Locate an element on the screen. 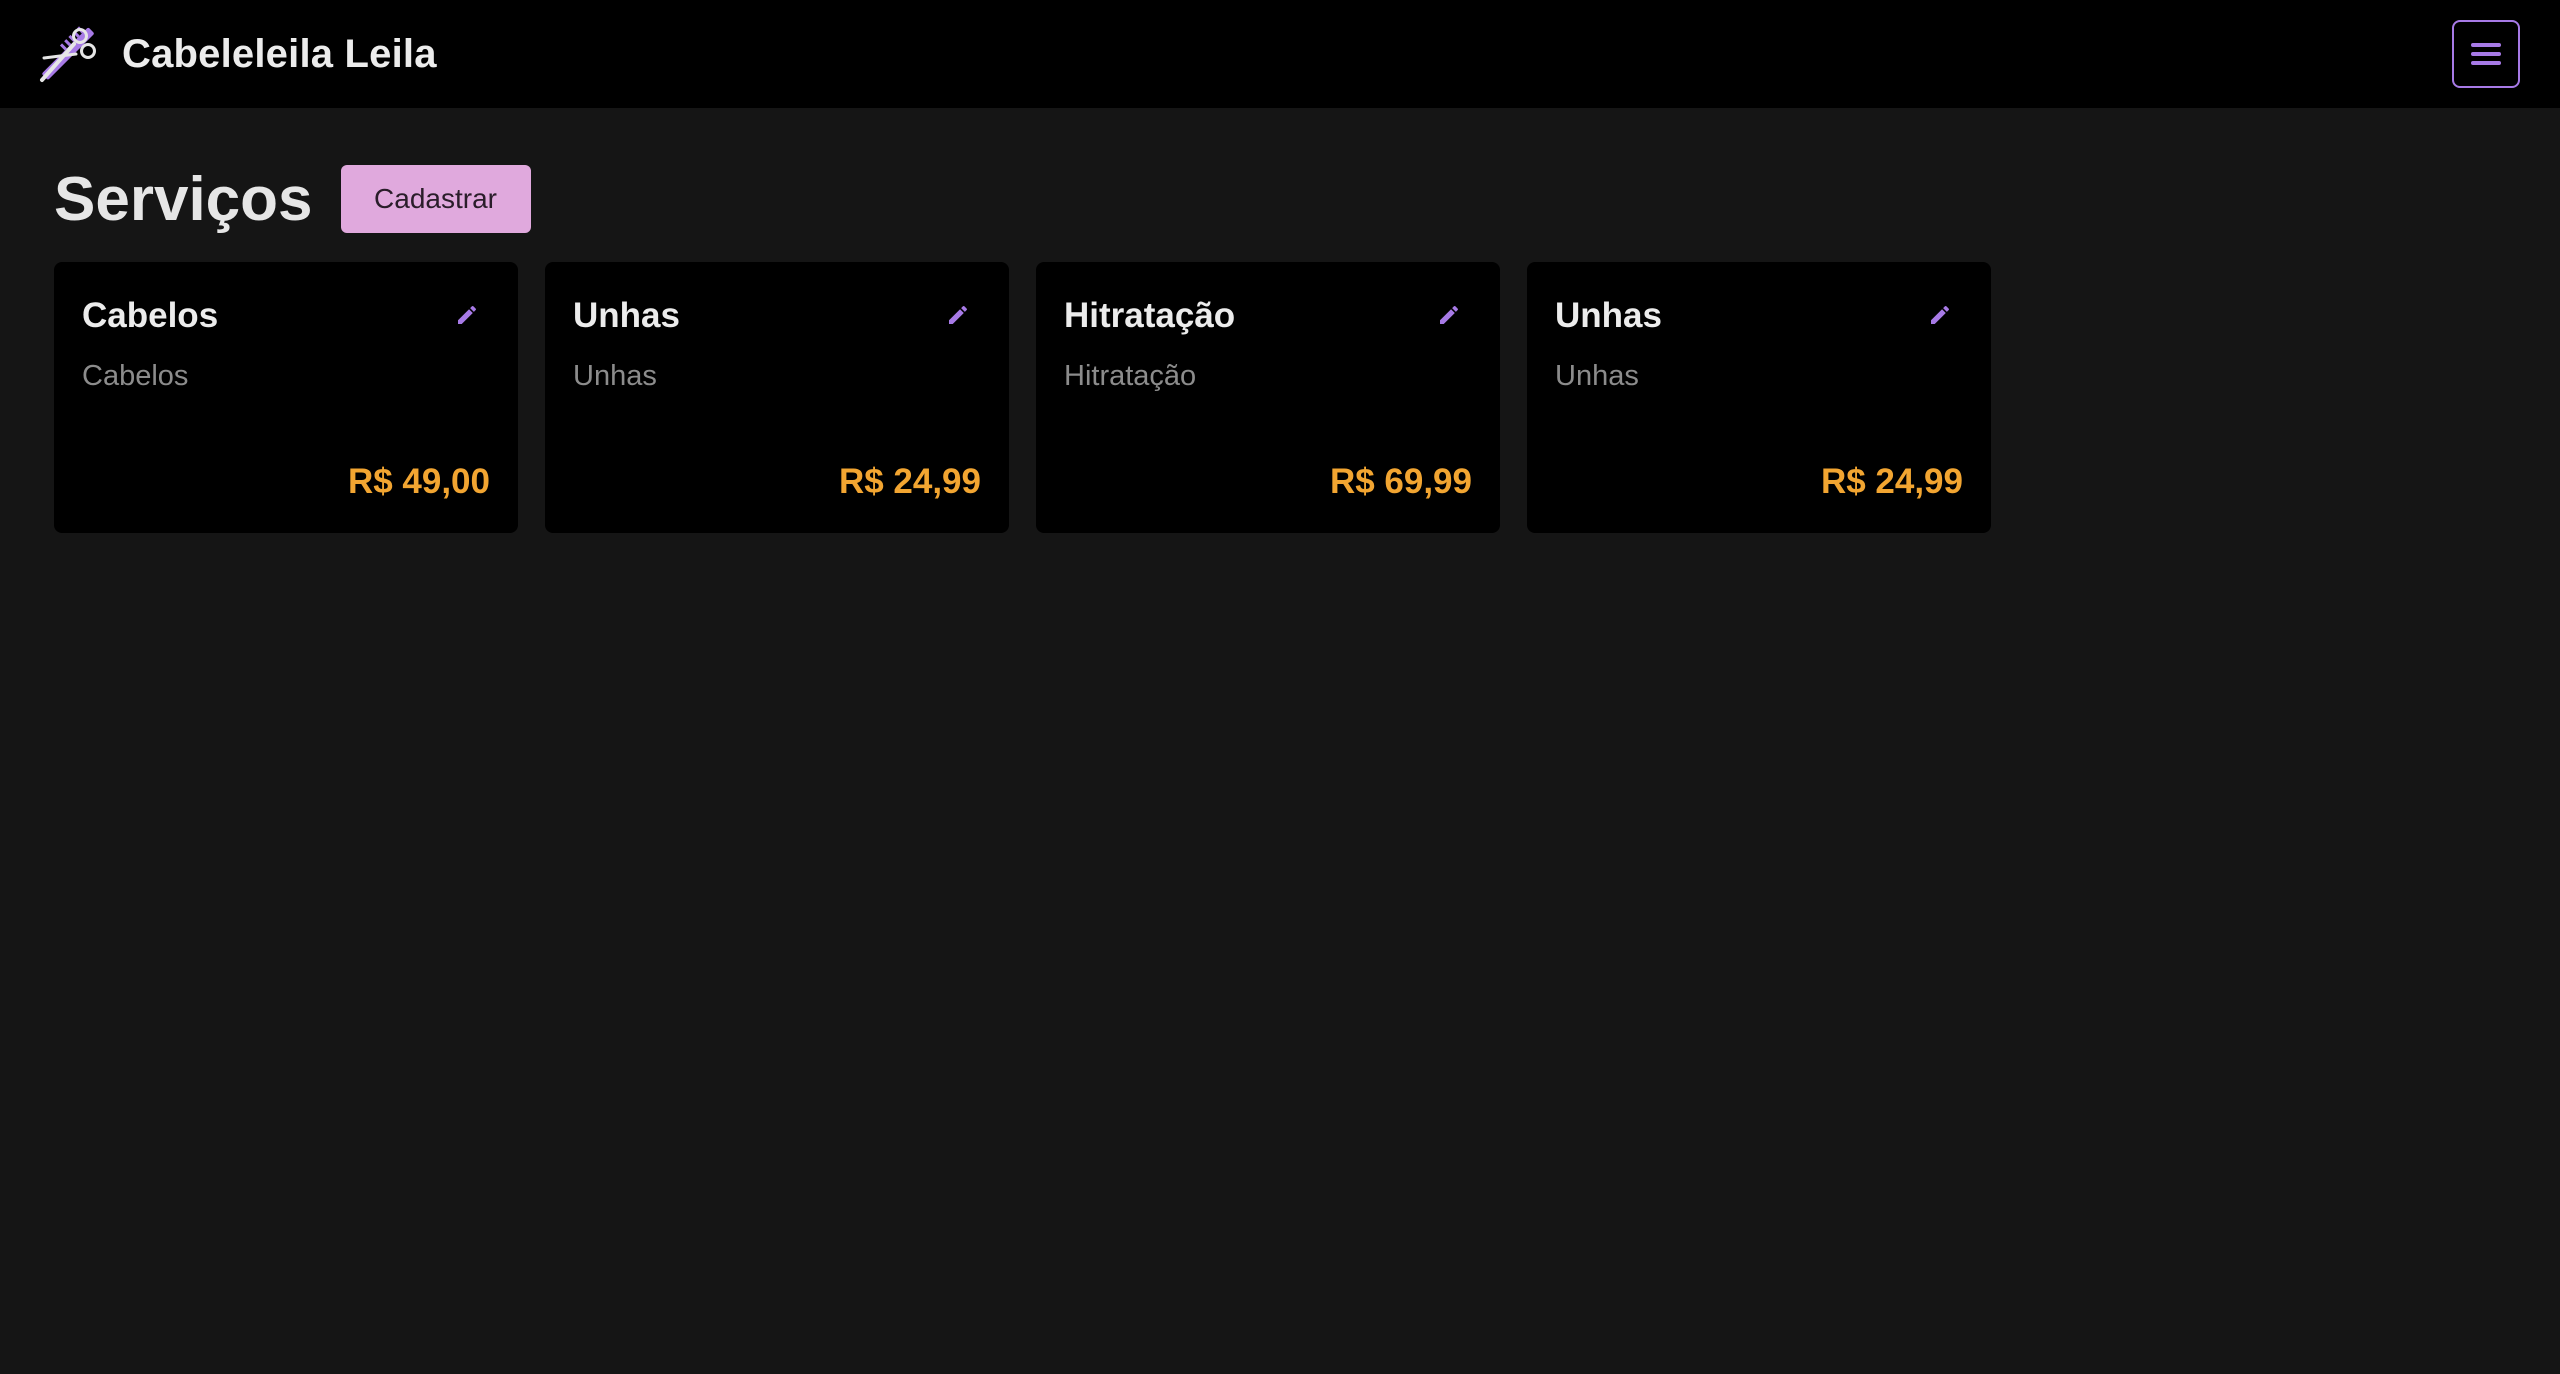 This screenshot has height=1374, width=2560. service-title: Hitratação is located at coordinates (1150, 315).